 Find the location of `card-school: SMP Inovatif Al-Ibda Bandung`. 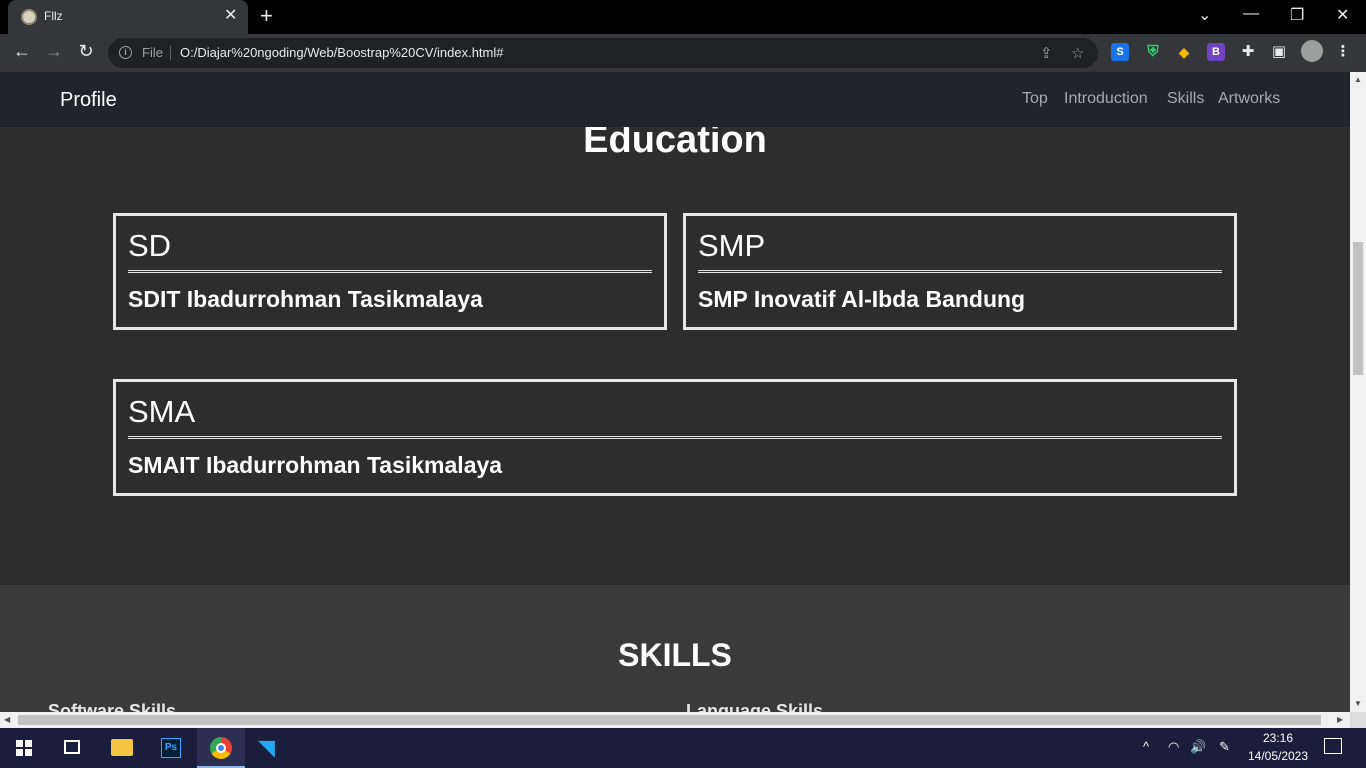

card-school: SMP Inovatif Al-Ibda Bandung is located at coordinates (862, 299).